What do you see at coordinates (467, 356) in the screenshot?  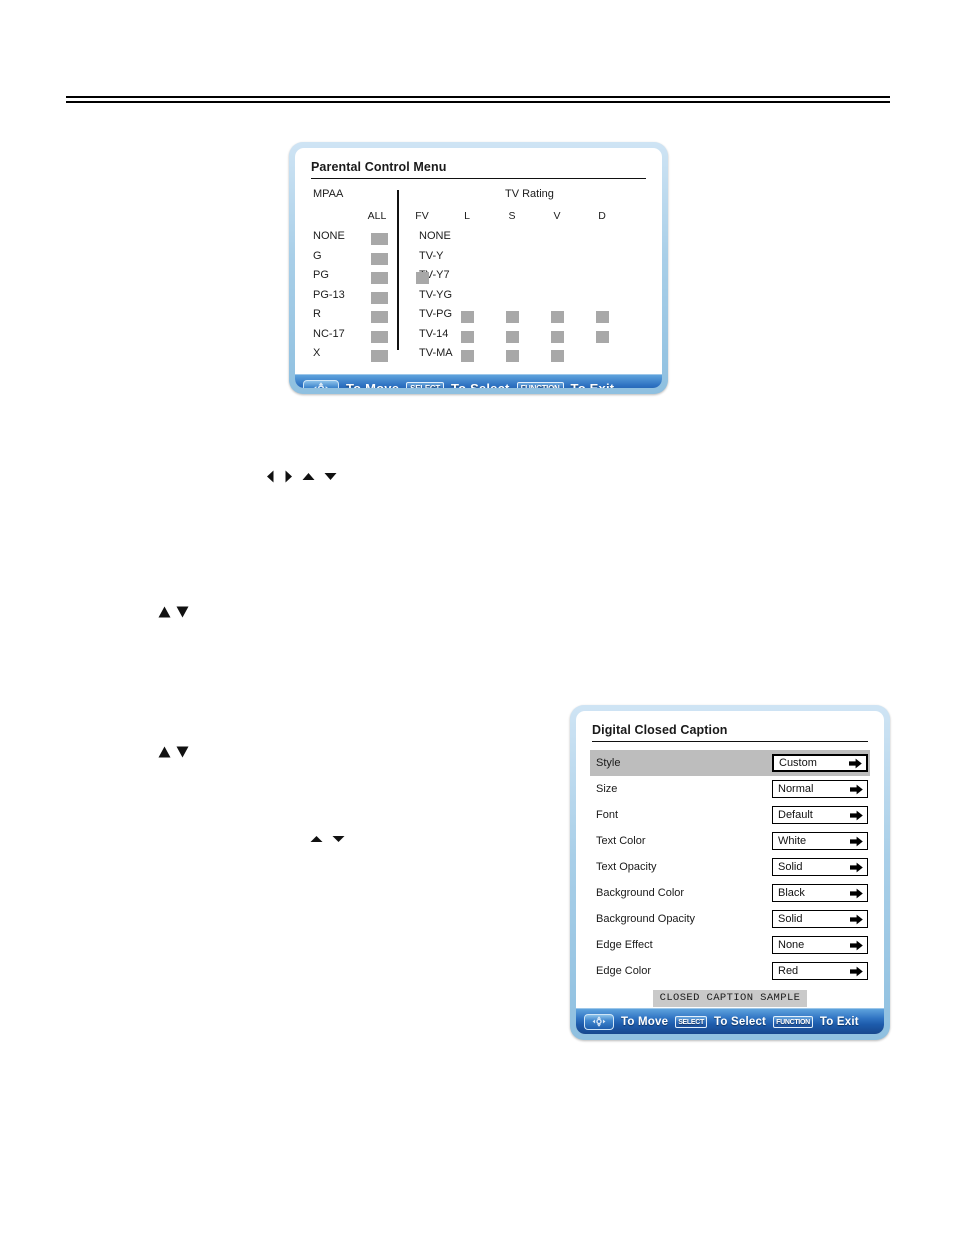 I see `tv-checkbox-tv-ma-l` at bounding box center [467, 356].